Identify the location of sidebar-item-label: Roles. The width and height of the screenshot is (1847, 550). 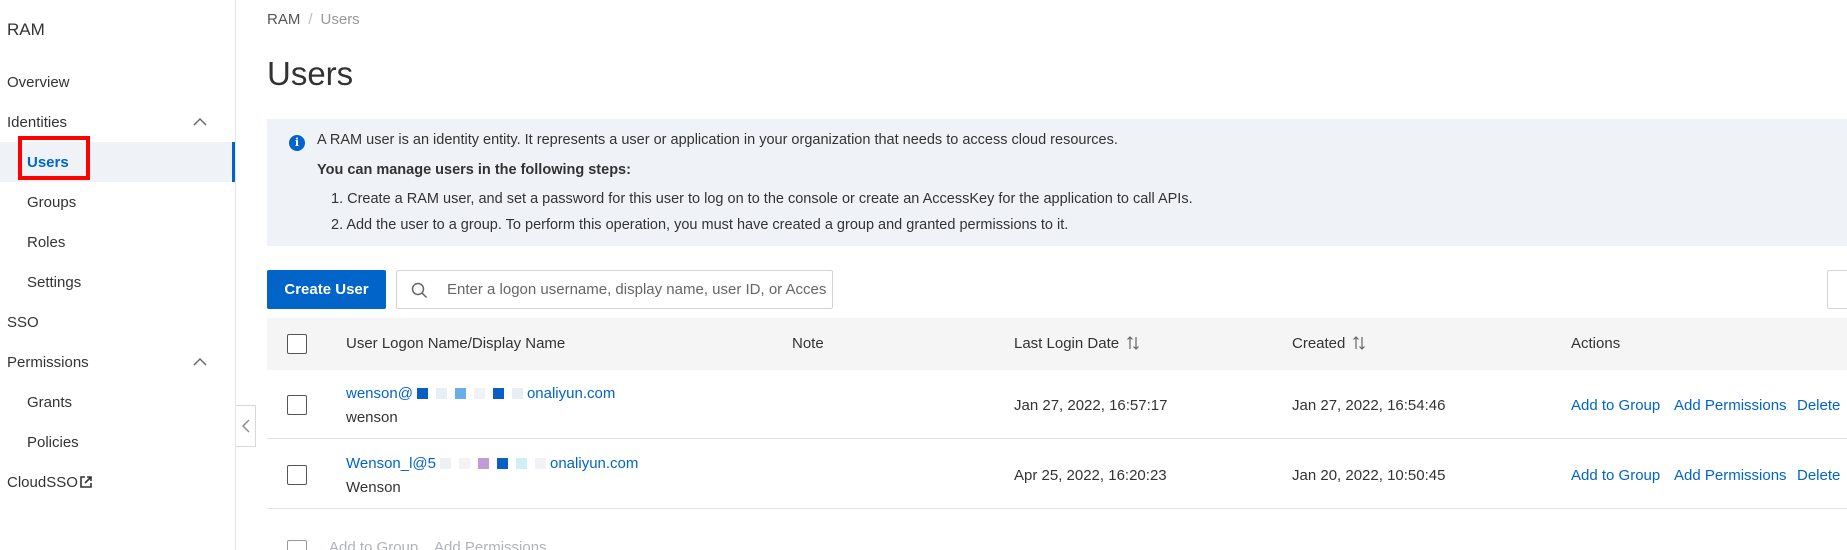
(46, 242).